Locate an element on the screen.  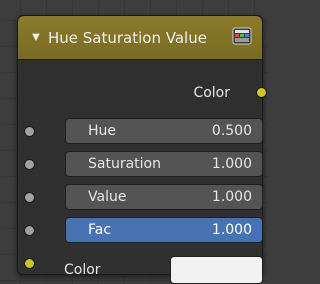
fac-socket is located at coordinates (29, 230).